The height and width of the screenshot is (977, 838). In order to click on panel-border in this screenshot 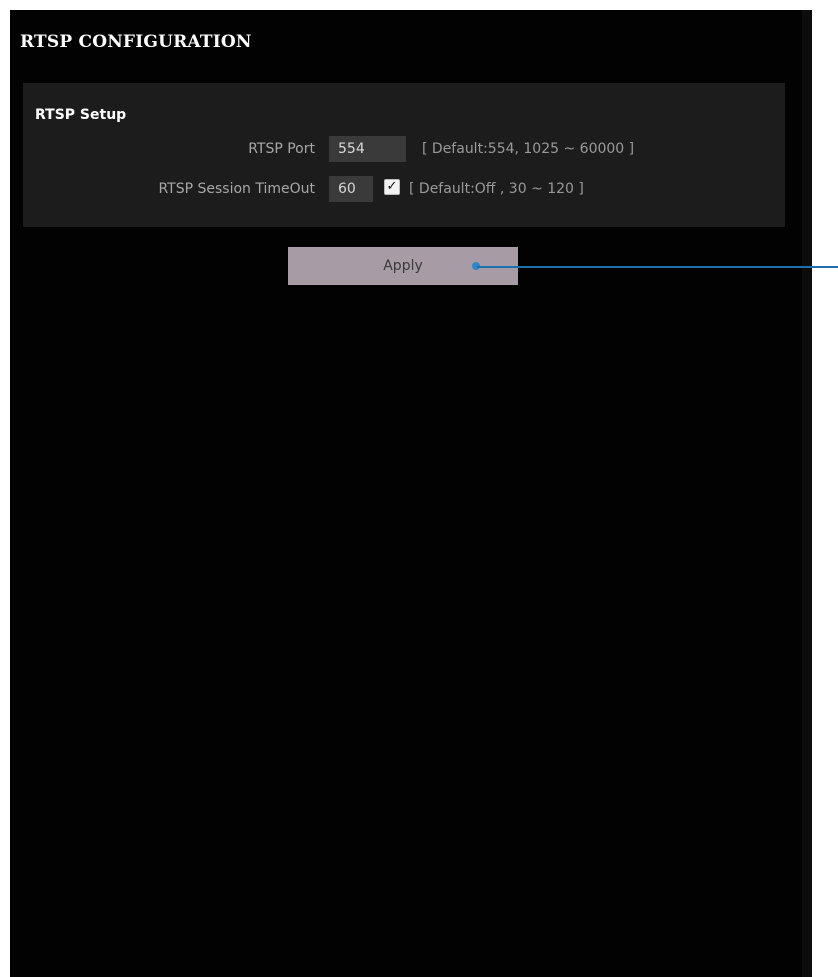, I will do `click(807, 493)`.